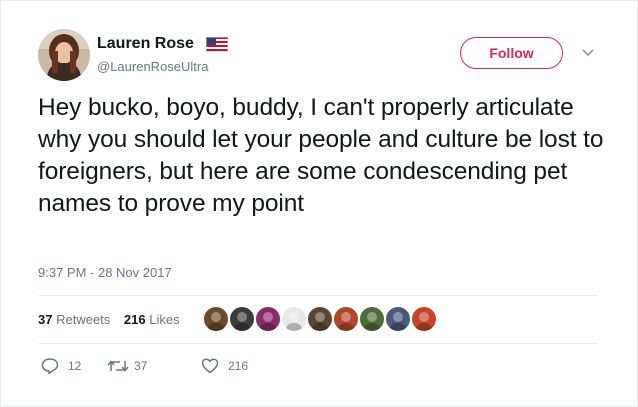 Image resolution: width=638 pixels, height=407 pixels. I want to click on likes-label: Likes, so click(164, 319).